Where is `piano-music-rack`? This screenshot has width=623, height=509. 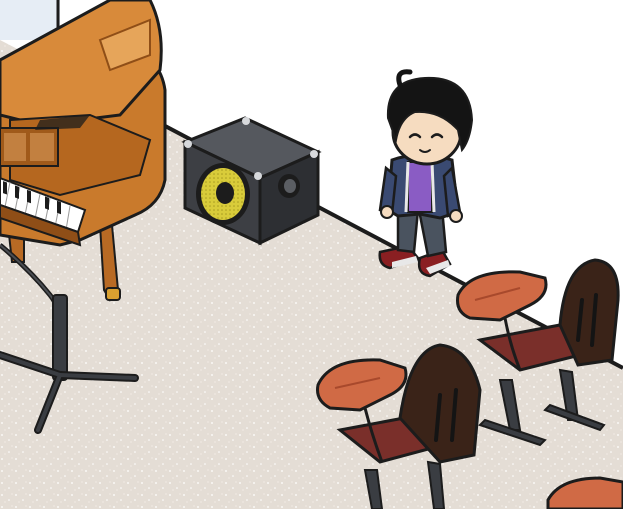 piano-music-rack is located at coordinates (29, 147).